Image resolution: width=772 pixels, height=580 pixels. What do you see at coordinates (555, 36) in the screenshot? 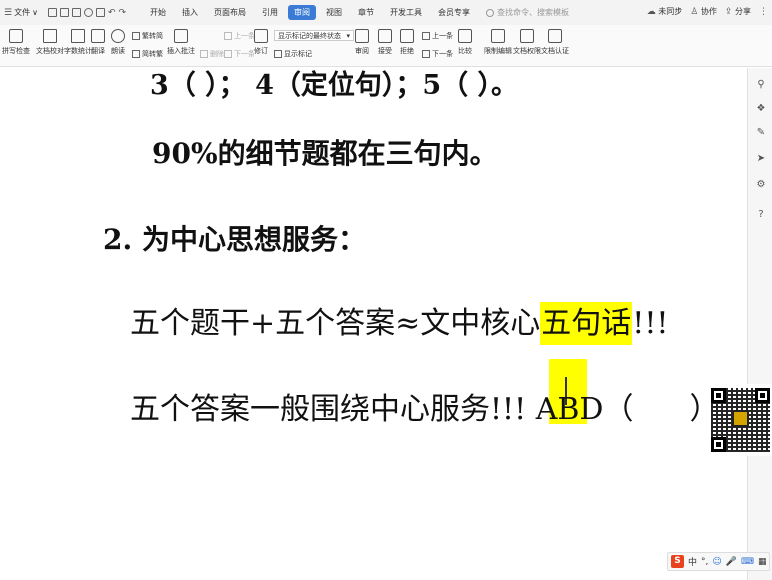
I see `certify-icon` at bounding box center [555, 36].